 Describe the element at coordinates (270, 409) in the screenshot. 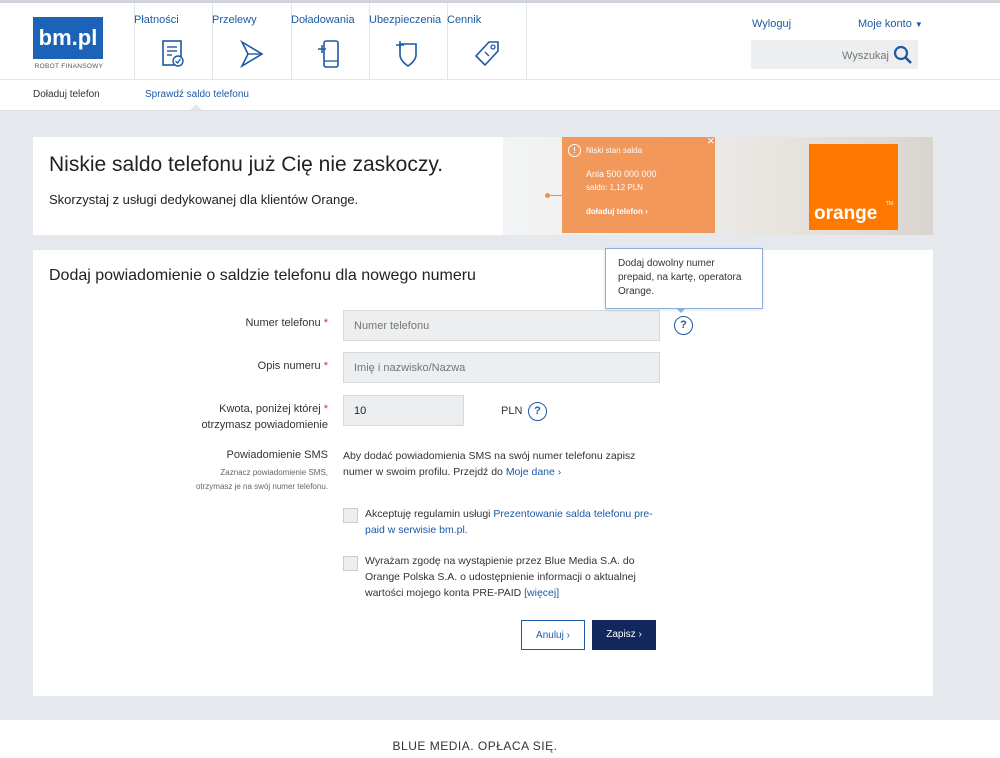

I see `amount-label-line1: Kwota, poniżej której` at that location.